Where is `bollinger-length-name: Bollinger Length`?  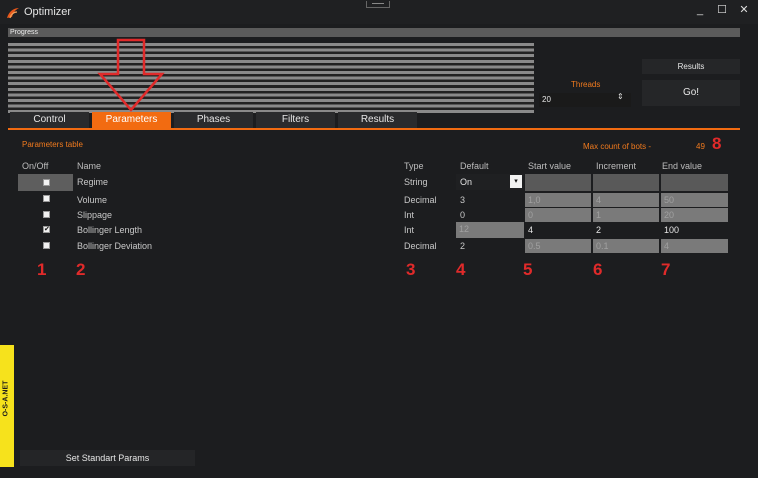 bollinger-length-name: Bollinger Length is located at coordinates (110, 230).